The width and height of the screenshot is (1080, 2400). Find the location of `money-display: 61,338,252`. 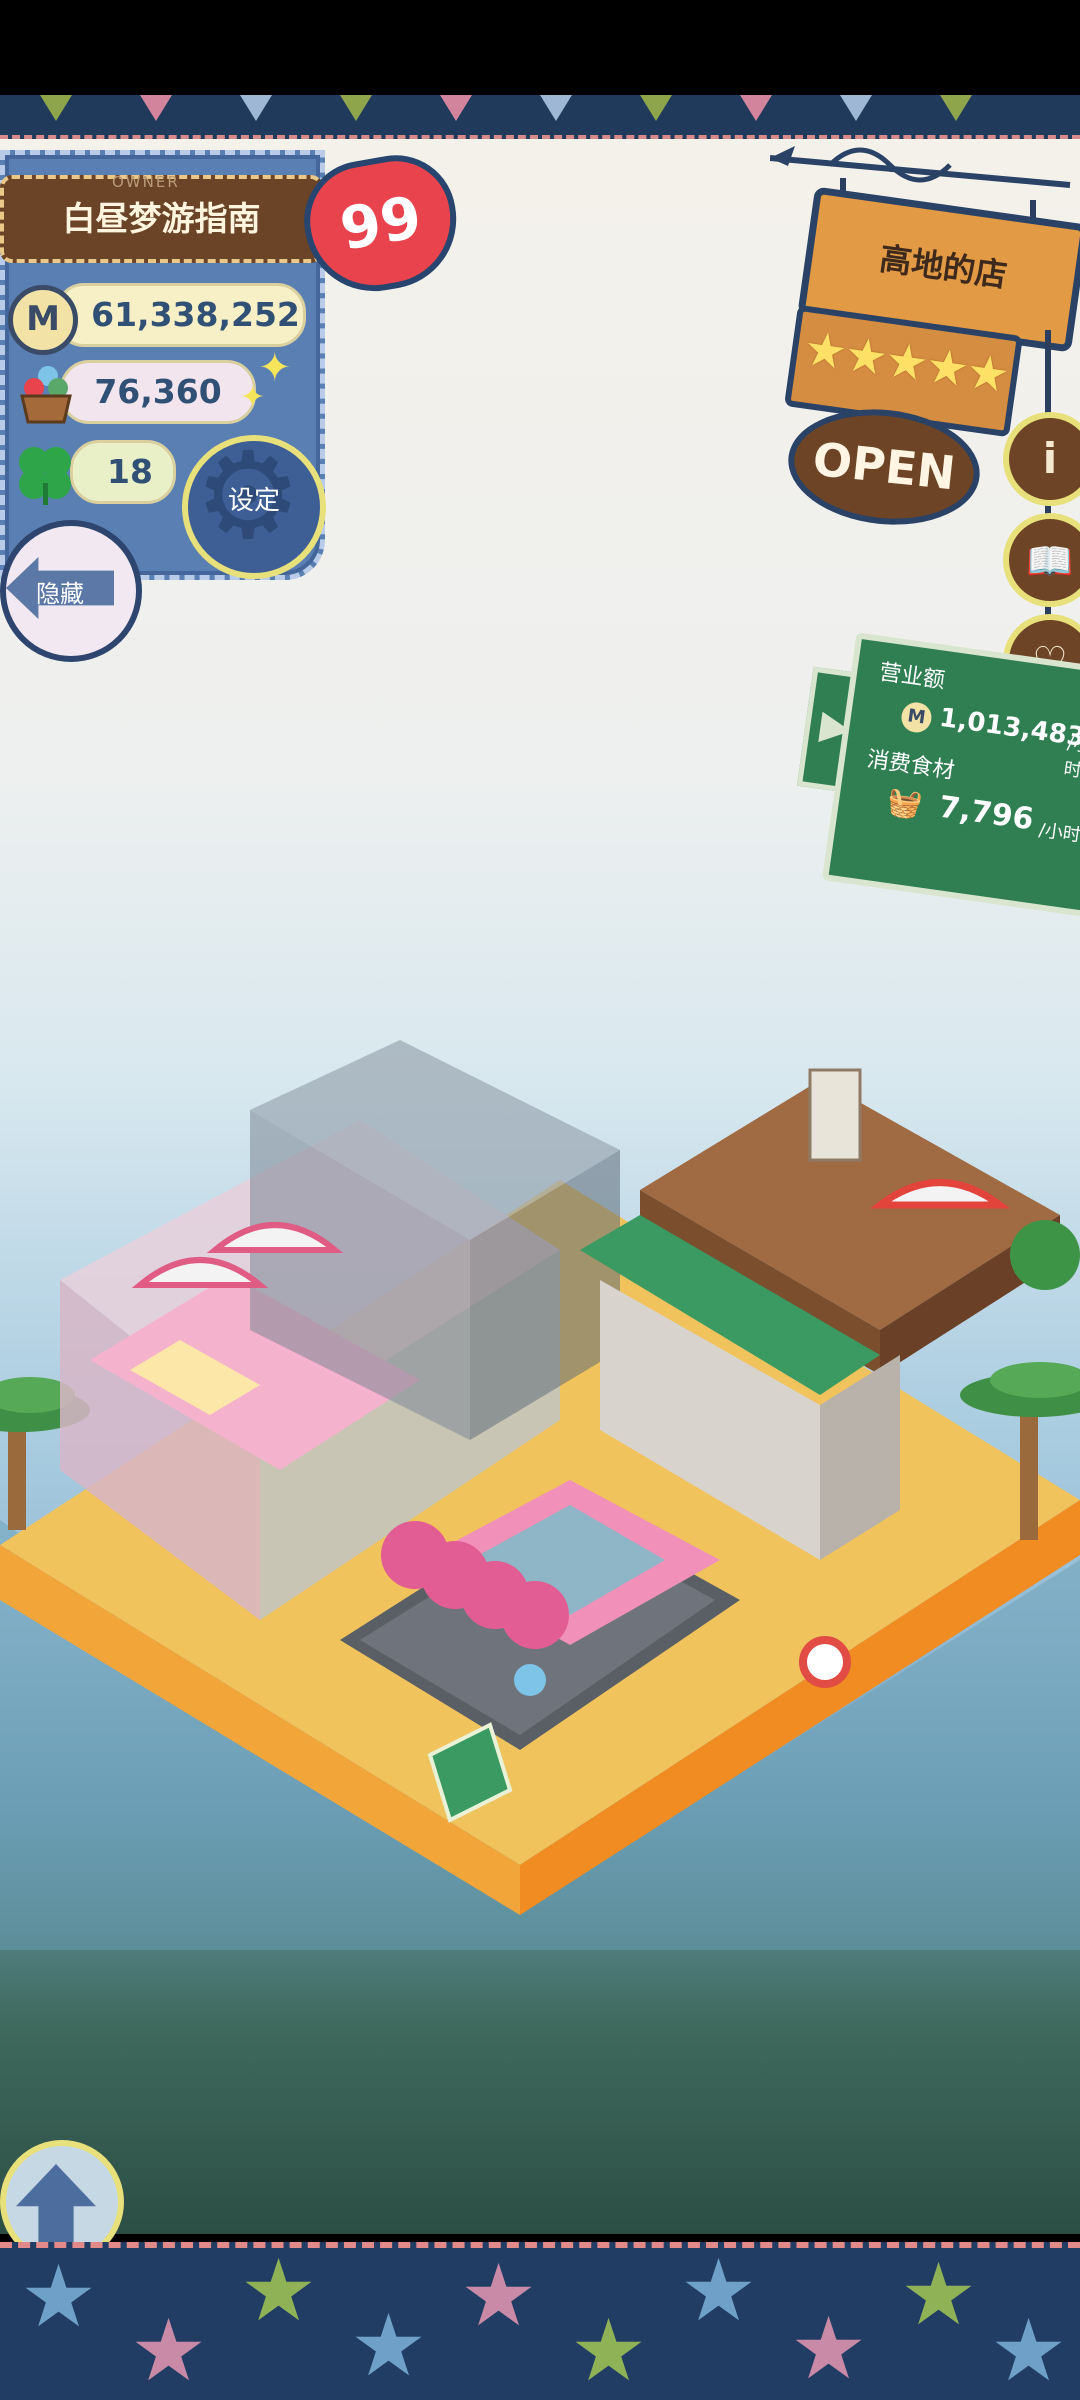

money-display: 61,338,252 is located at coordinates (180, 315).